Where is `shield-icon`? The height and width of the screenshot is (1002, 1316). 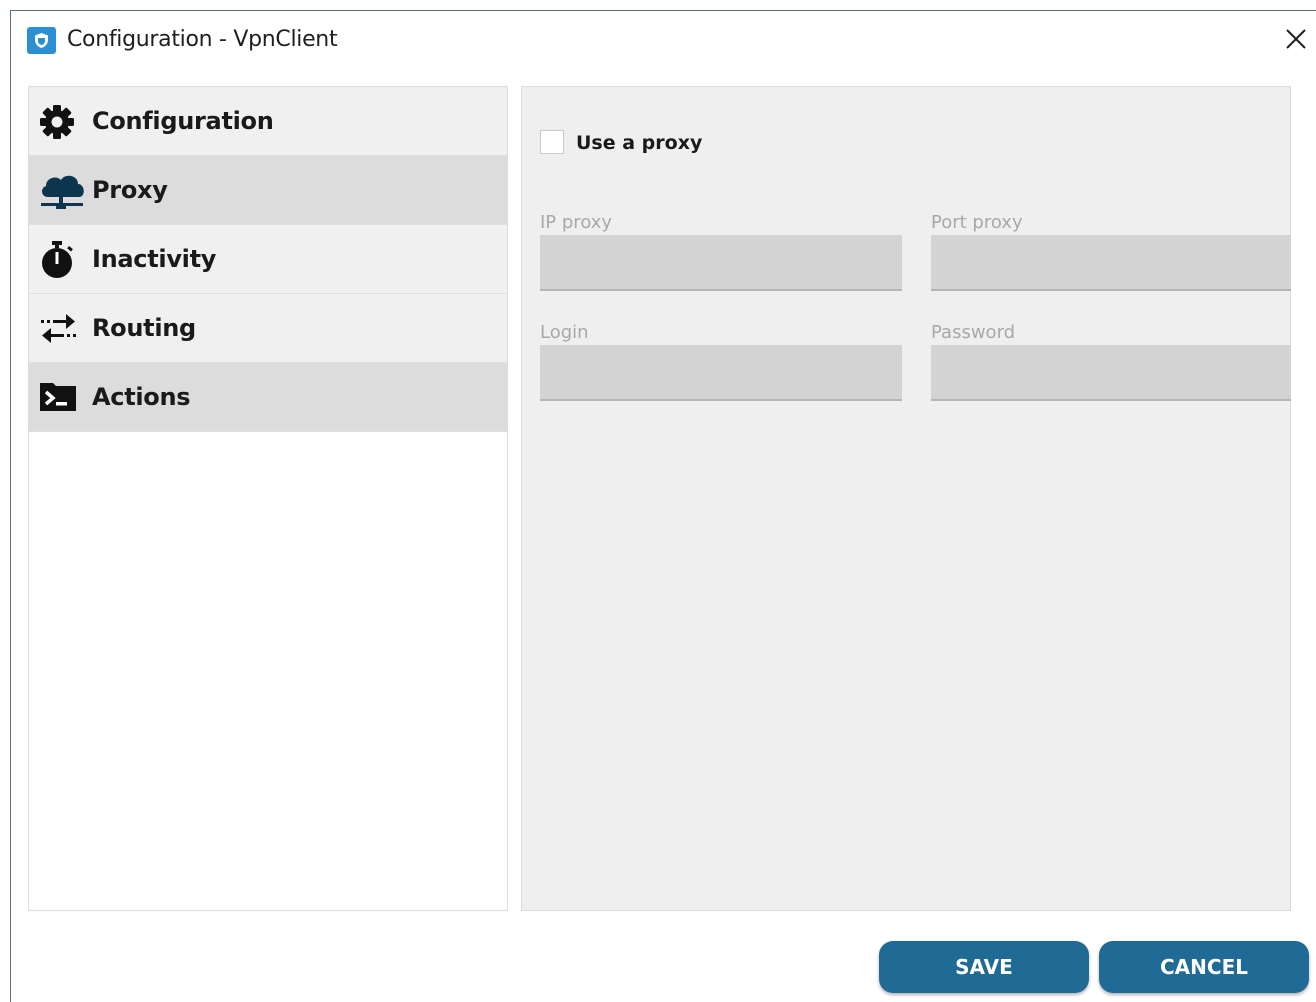
shield-icon is located at coordinates (41, 40).